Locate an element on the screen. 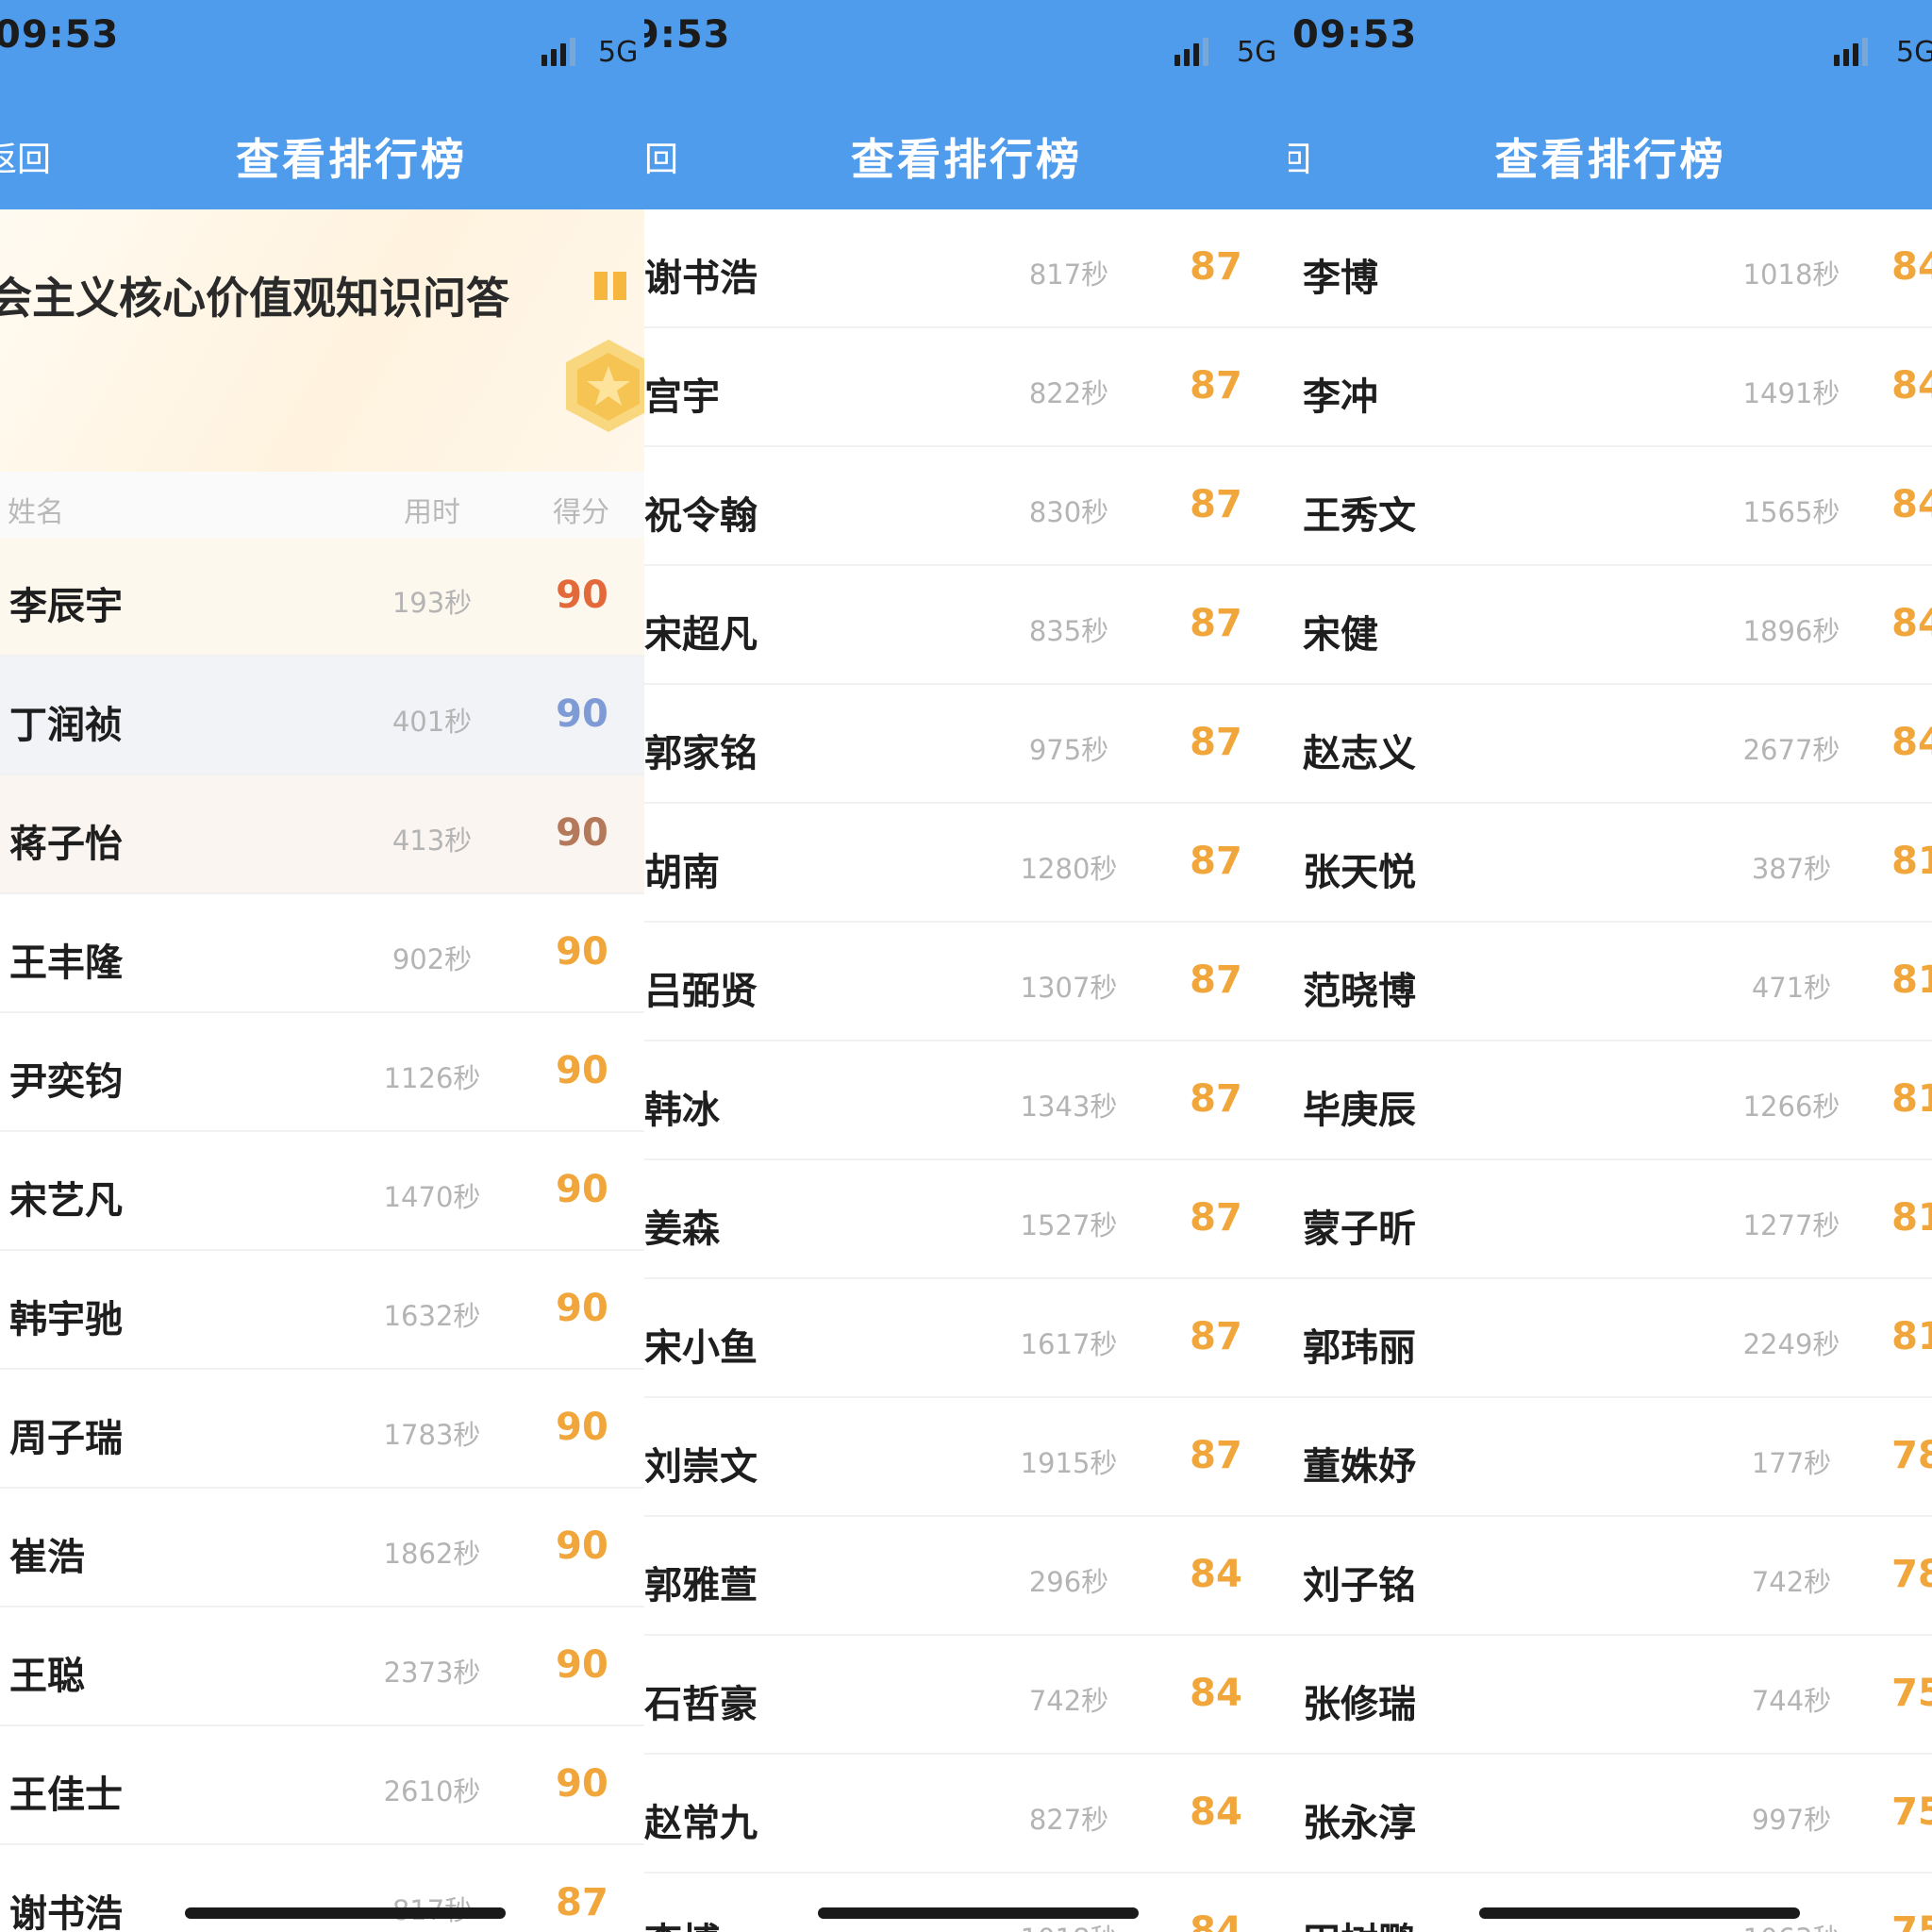 This screenshot has width=1932, height=1932. time-used: 413秒 is located at coordinates (432, 840).